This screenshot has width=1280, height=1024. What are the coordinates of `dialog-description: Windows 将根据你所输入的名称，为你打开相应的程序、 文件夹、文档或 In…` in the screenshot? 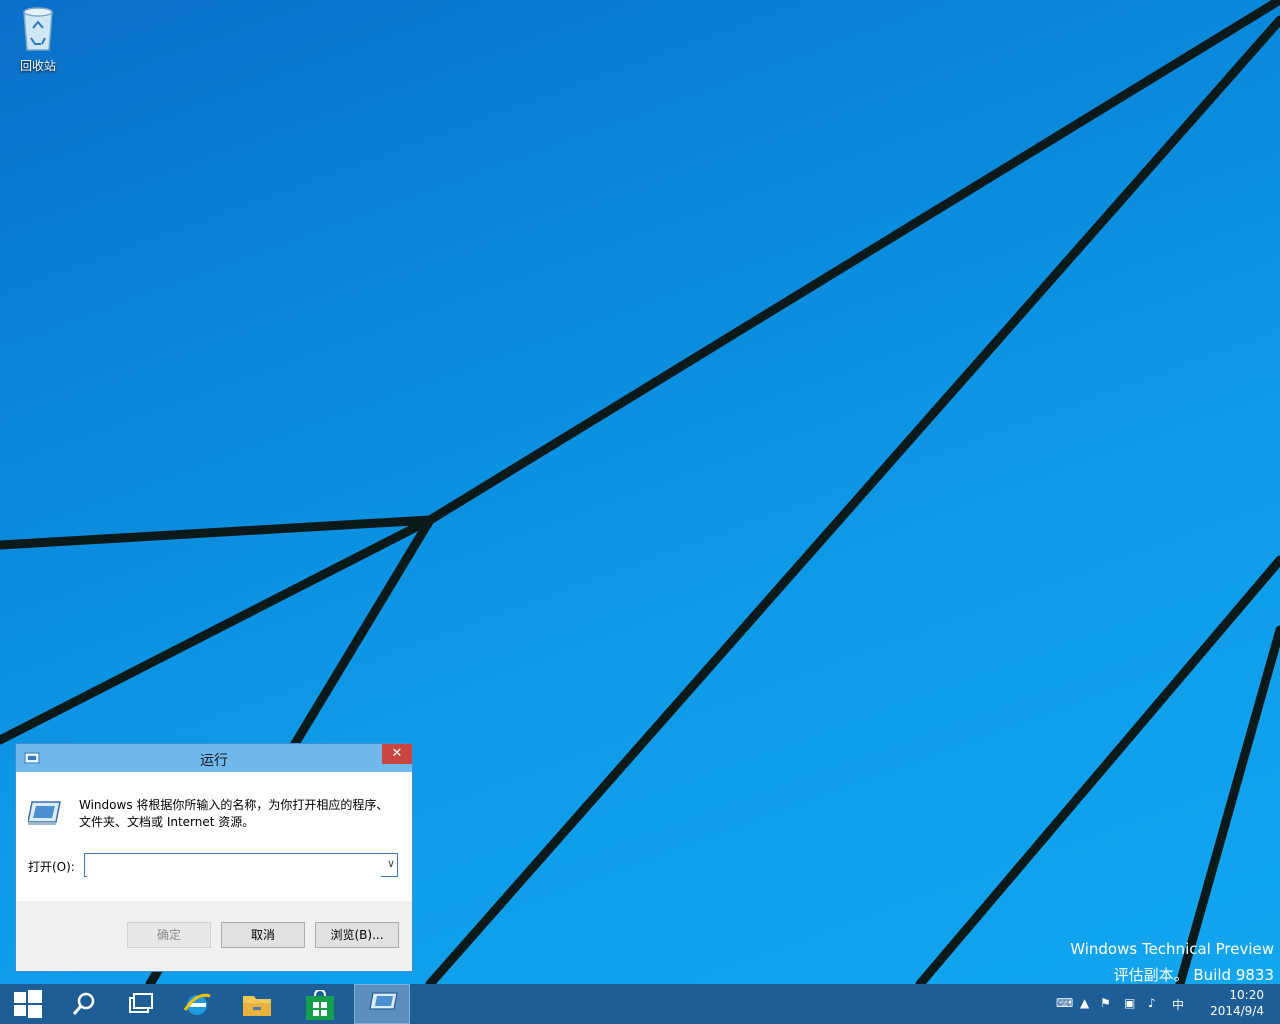 It's located at (239, 814).